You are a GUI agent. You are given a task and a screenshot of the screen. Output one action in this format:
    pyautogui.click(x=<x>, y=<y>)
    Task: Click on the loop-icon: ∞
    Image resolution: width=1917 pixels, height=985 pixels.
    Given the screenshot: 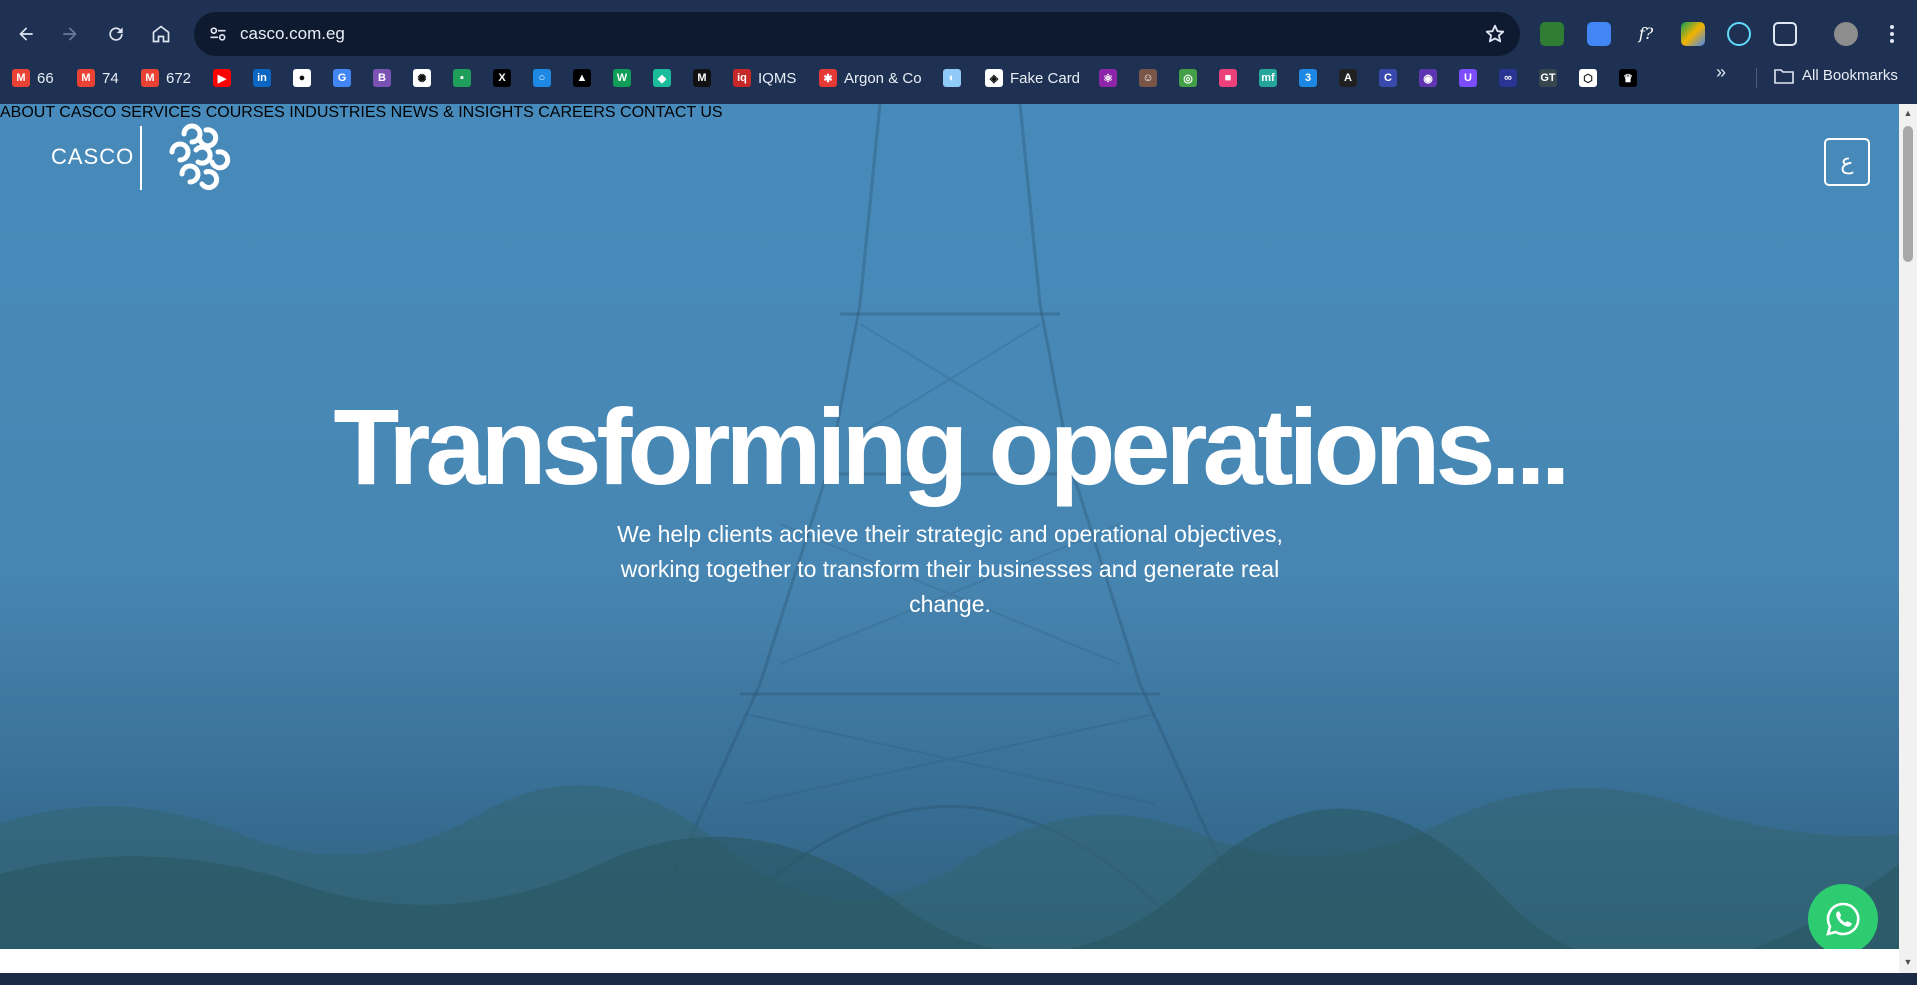 What is the action you would take?
    pyautogui.click(x=1508, y=78)
    